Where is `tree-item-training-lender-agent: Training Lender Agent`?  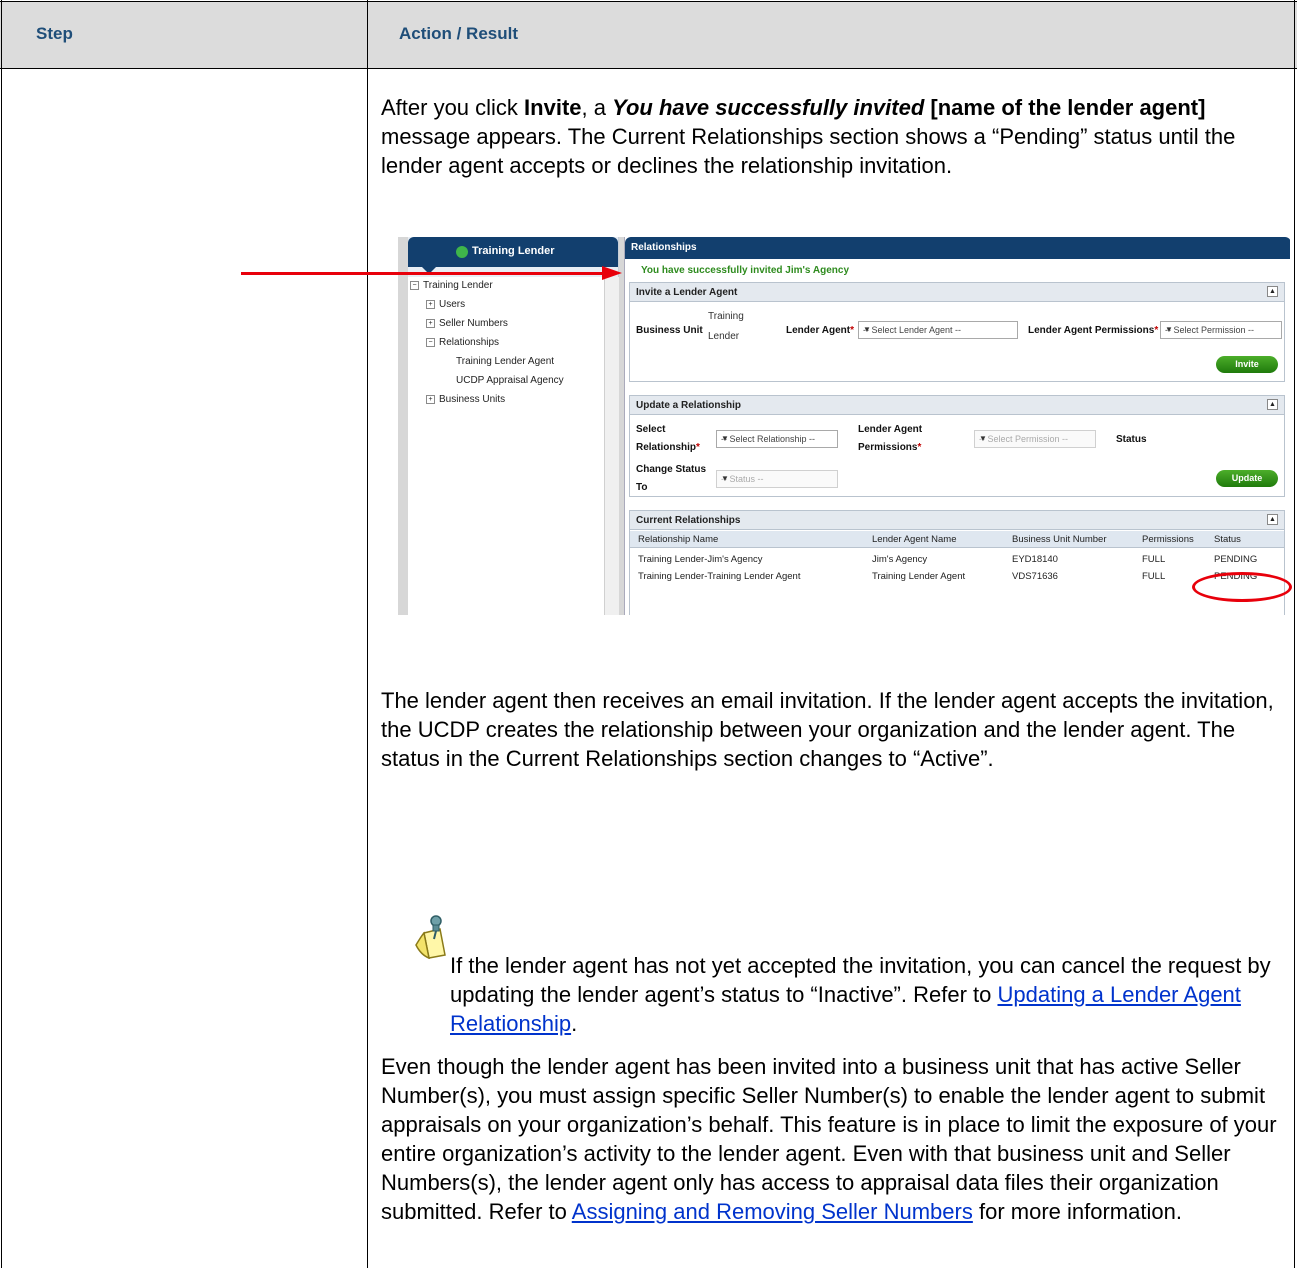 tree-item-training-lender-agent: Training Lender Agent is located at coordinates (505, 361).